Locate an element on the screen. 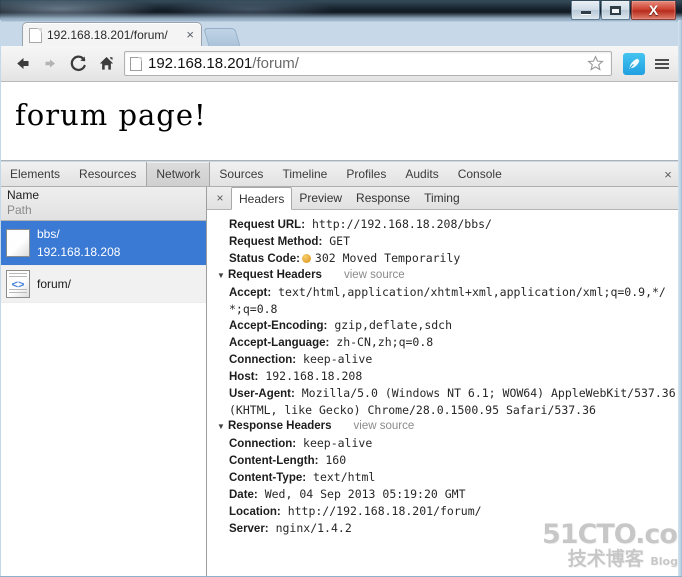 Image resolution: width=682 pixels, height=577 pixels. table-row: <> forum/ is located at coordinates (103, 284).